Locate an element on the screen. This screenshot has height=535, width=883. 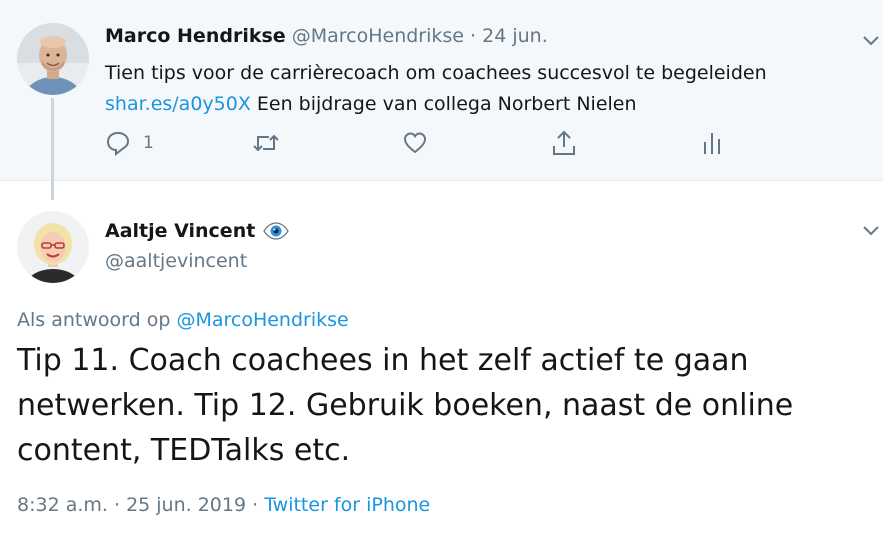
retweet-icon is located at coordinates (266, 143).